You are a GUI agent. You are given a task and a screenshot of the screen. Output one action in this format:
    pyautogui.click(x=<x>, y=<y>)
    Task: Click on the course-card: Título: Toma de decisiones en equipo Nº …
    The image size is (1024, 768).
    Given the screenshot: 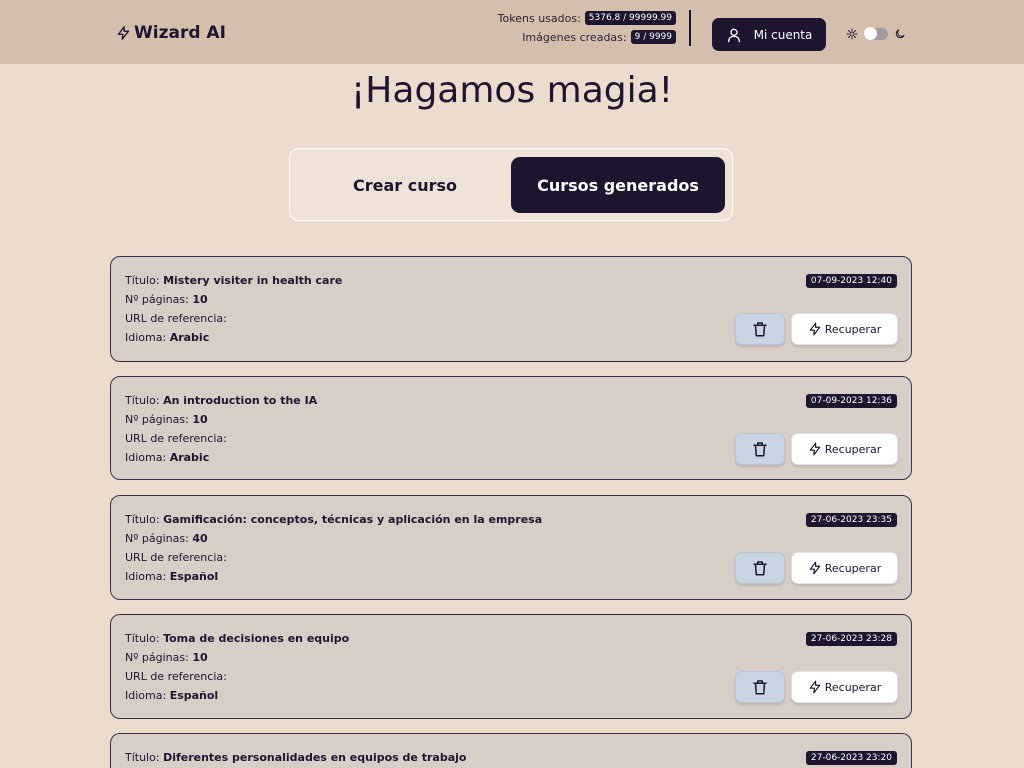 What is the action you would take?
    pyautogui.click(x=511, y=666)
    